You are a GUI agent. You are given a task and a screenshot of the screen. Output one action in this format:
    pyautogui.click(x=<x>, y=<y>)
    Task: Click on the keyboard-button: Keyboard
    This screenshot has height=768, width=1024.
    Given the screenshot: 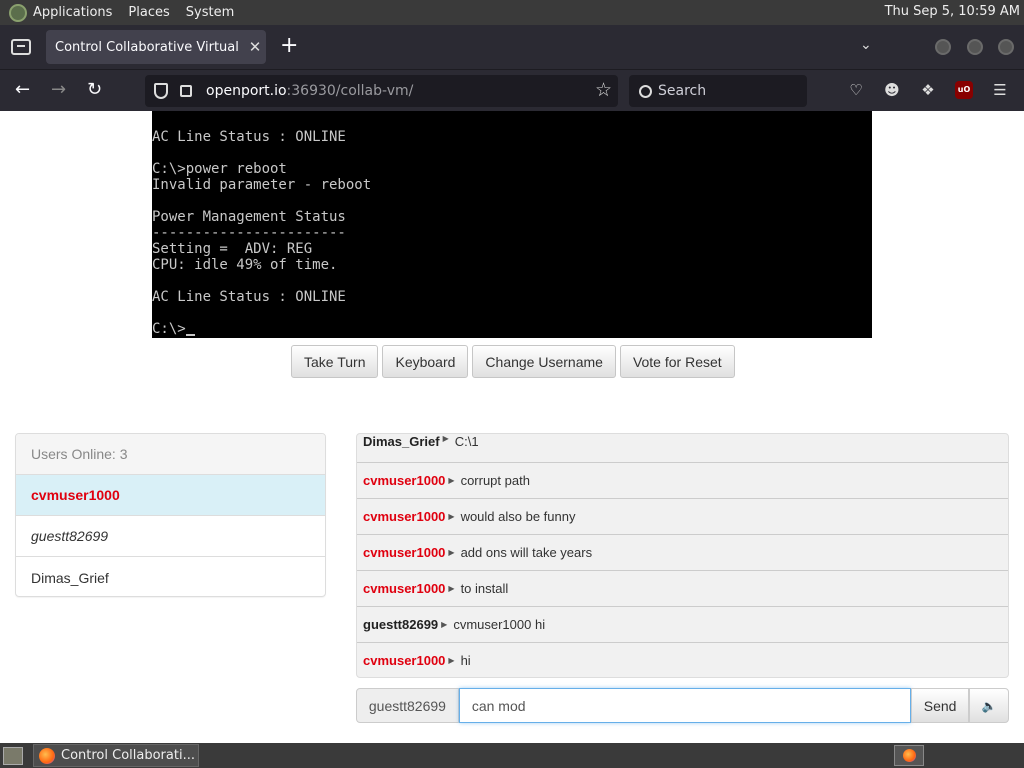 What is the action you would take?
    pyautogui.click(x=425, y=361)
    